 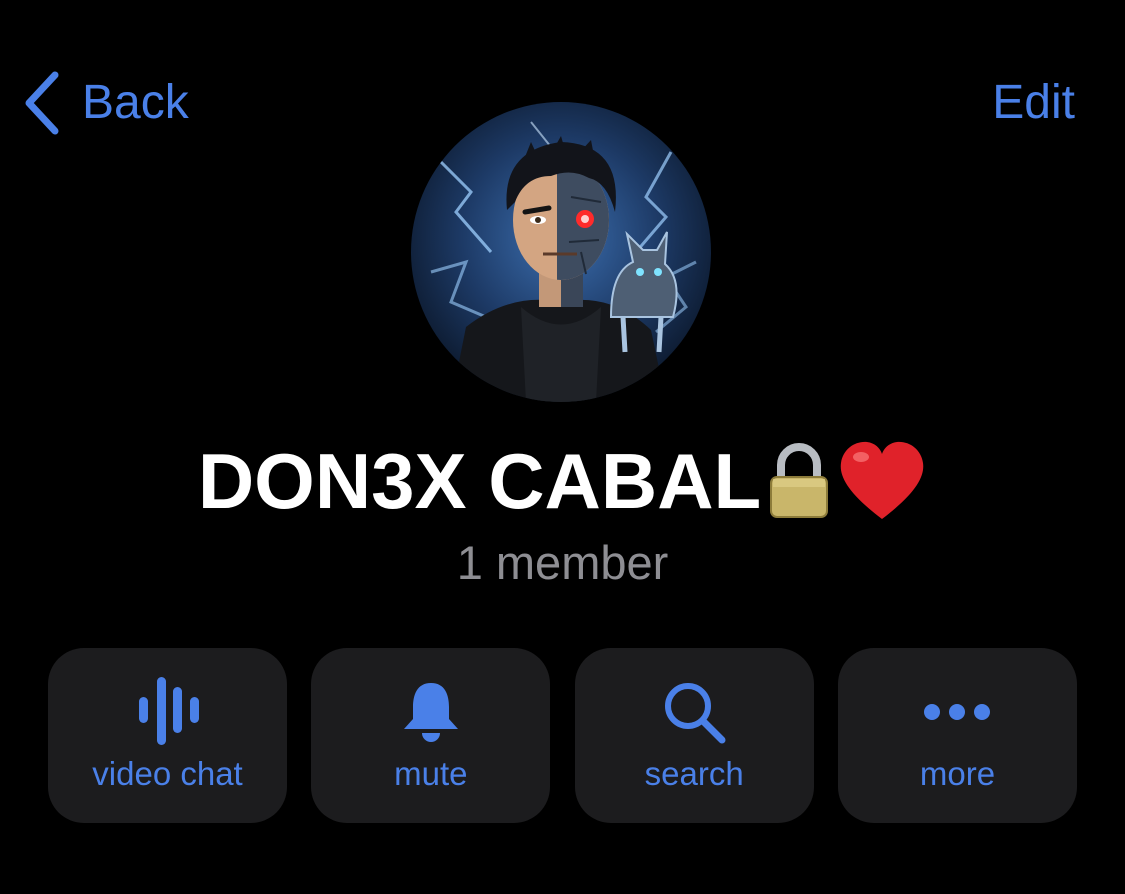 What do you see at coordinates (431, 773) in the screenshot?
I see `mute-label: mute` at bounding box center [431, 773].